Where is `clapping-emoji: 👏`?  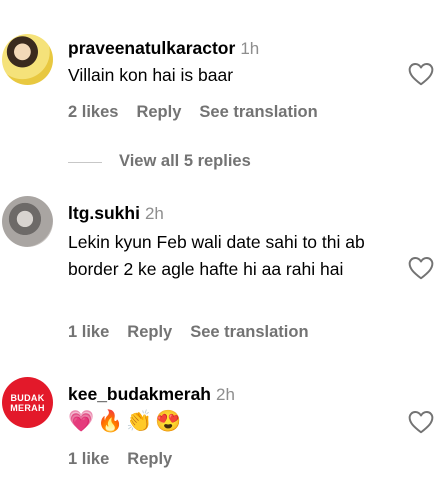 clapping-emoji: 👏 is located at coordinates (139, 421).